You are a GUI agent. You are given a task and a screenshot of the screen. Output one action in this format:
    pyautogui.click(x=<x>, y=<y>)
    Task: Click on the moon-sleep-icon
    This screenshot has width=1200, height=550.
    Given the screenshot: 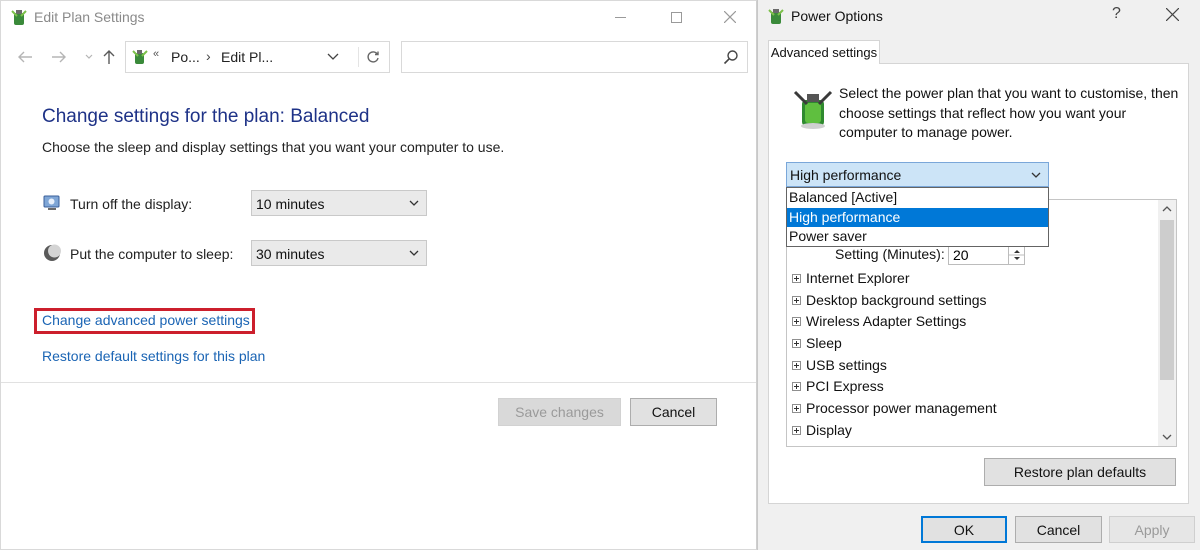 What is the action you would take?
    pyautogui.click(x=52, y=252)
    